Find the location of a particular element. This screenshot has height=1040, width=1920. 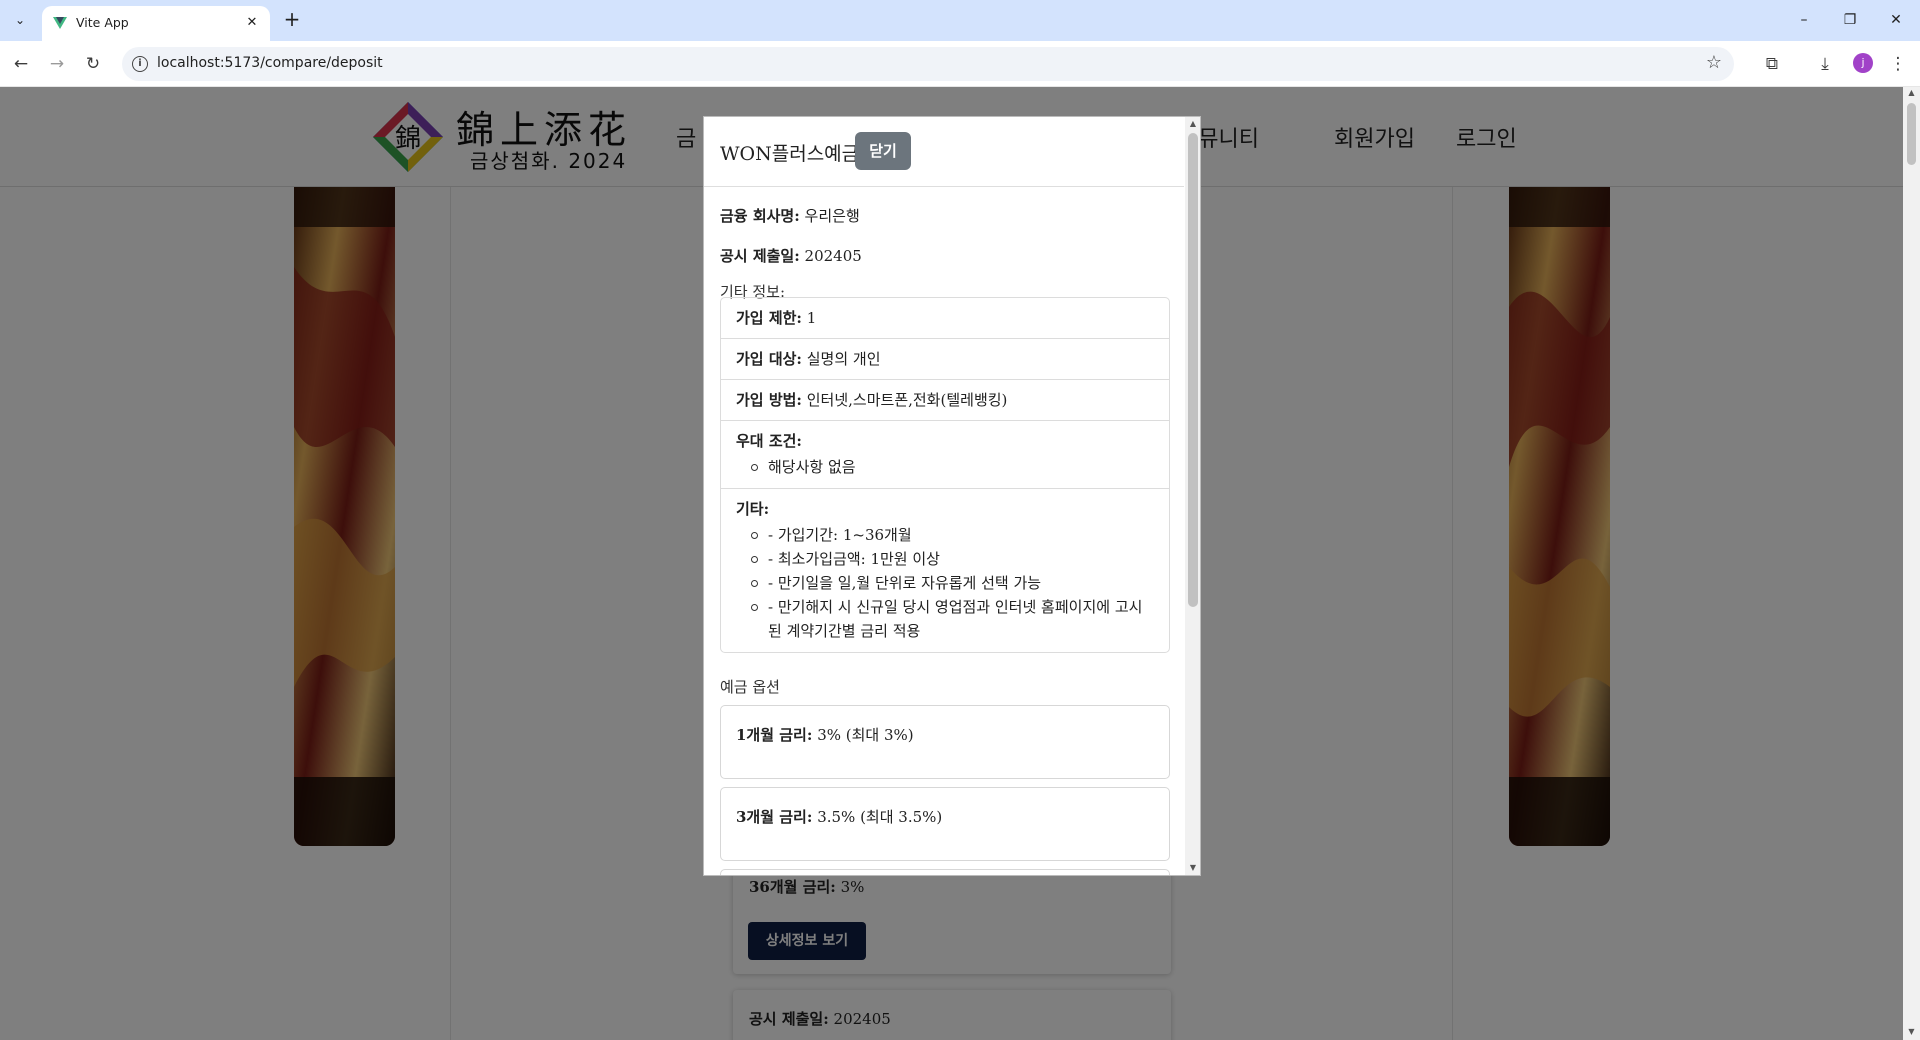

modal-scrollbar: ▲ ▼ is located at coordinates (1192, 496).